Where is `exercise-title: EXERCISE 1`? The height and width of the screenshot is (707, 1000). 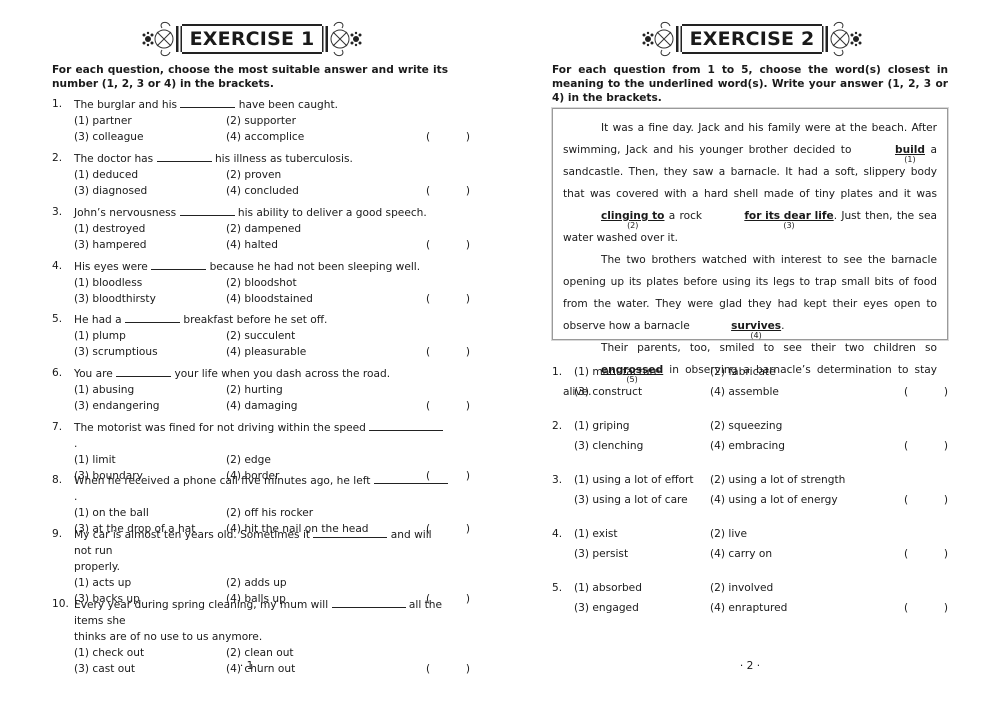 exercise-title: EXERCISE 1 is located at coordinates (252, 39).